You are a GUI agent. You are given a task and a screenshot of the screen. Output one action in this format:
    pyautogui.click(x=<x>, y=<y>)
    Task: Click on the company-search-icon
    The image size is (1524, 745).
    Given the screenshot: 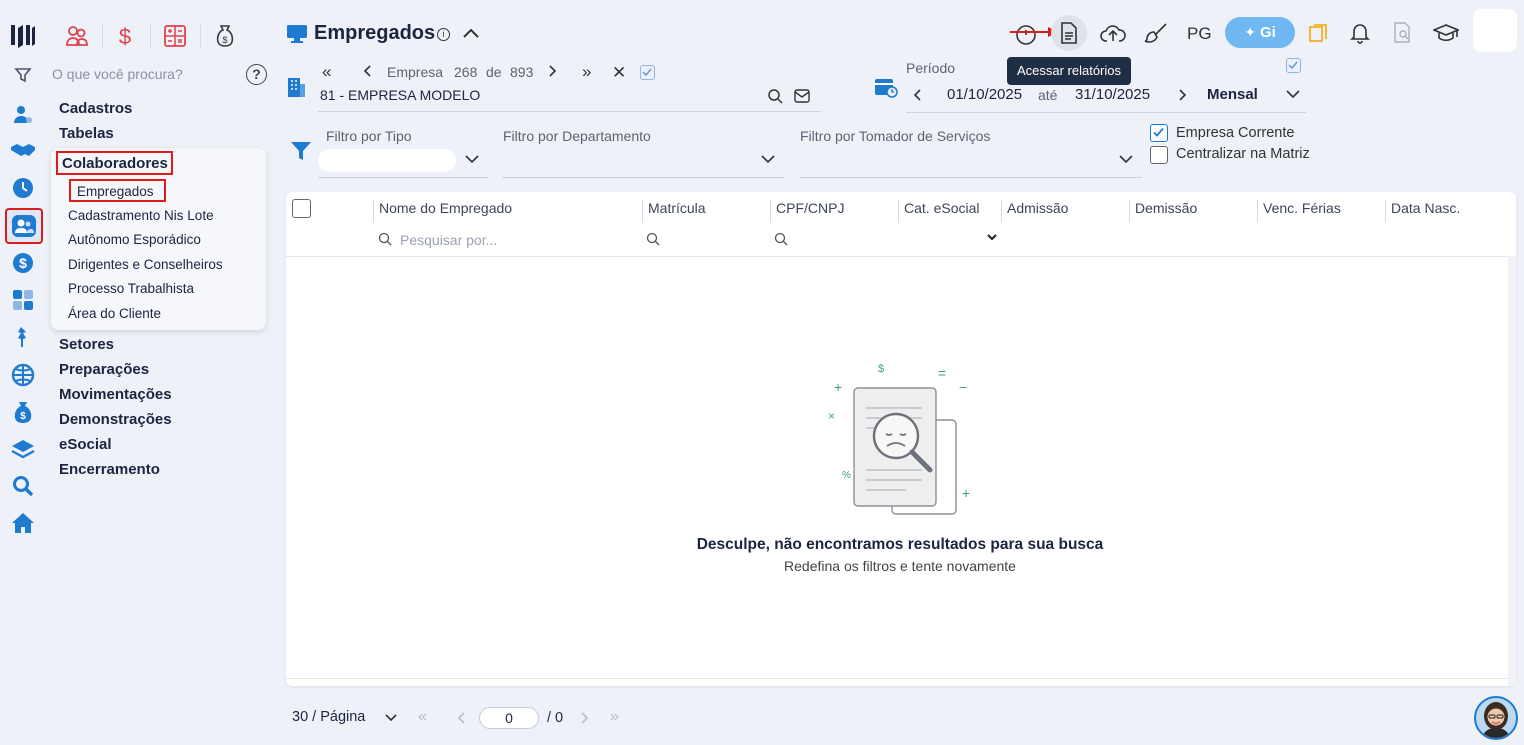 What is the action you would take?
    pyautogui.click(x=775, y=96)
    